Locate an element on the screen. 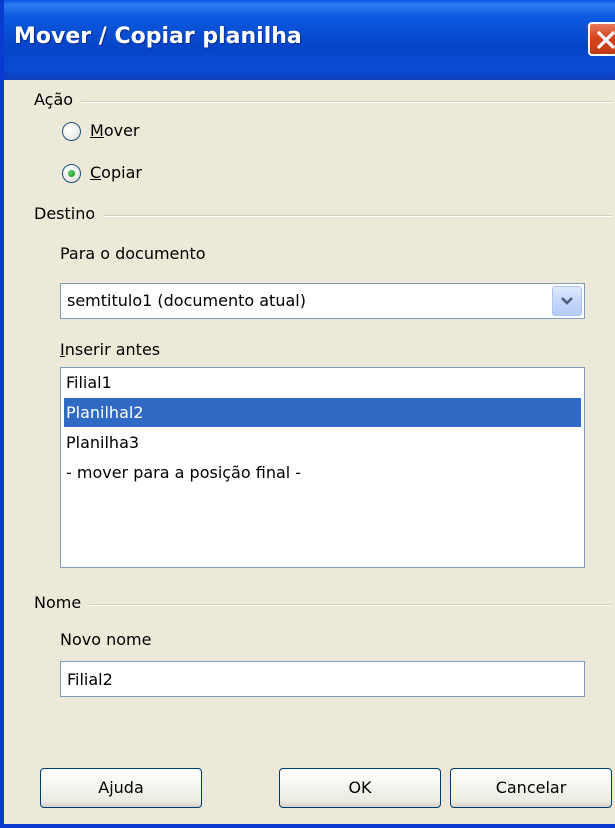  destination-group-divider is located at coordinates (323, 216).